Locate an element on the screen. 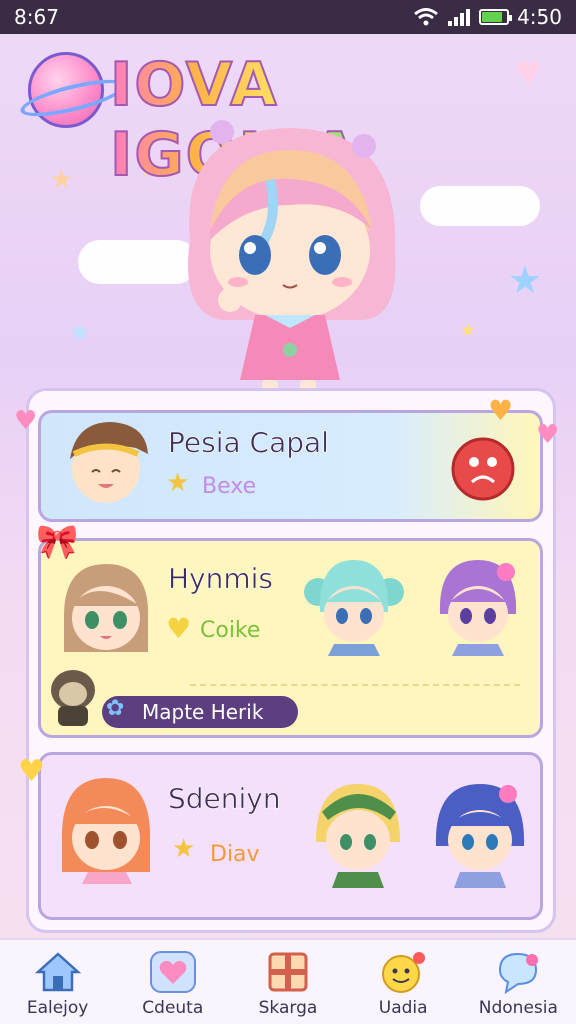  nav-label: Skarga is located at coordinates (288, 1008).